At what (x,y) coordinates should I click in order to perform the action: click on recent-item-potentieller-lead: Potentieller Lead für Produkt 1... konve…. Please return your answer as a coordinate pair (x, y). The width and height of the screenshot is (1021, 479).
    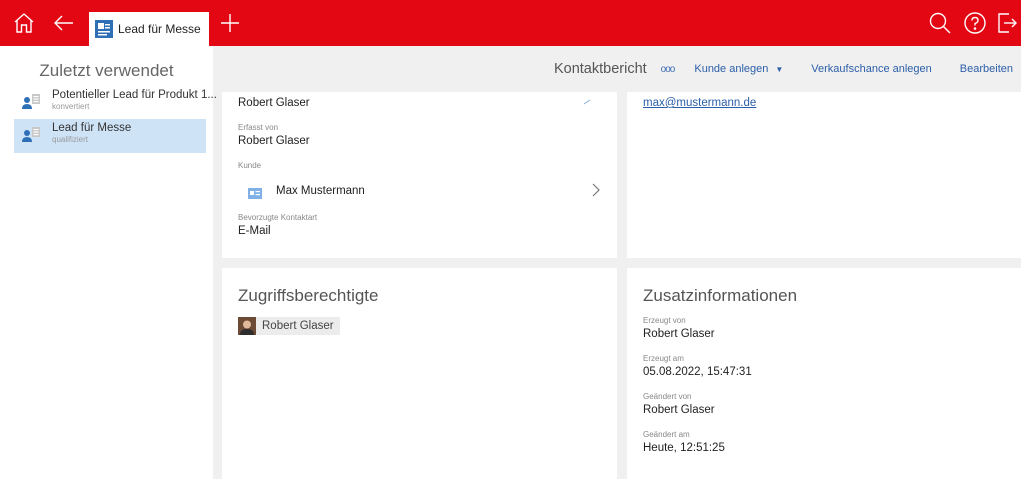
    Looking at the image, I should click on (115, 103).